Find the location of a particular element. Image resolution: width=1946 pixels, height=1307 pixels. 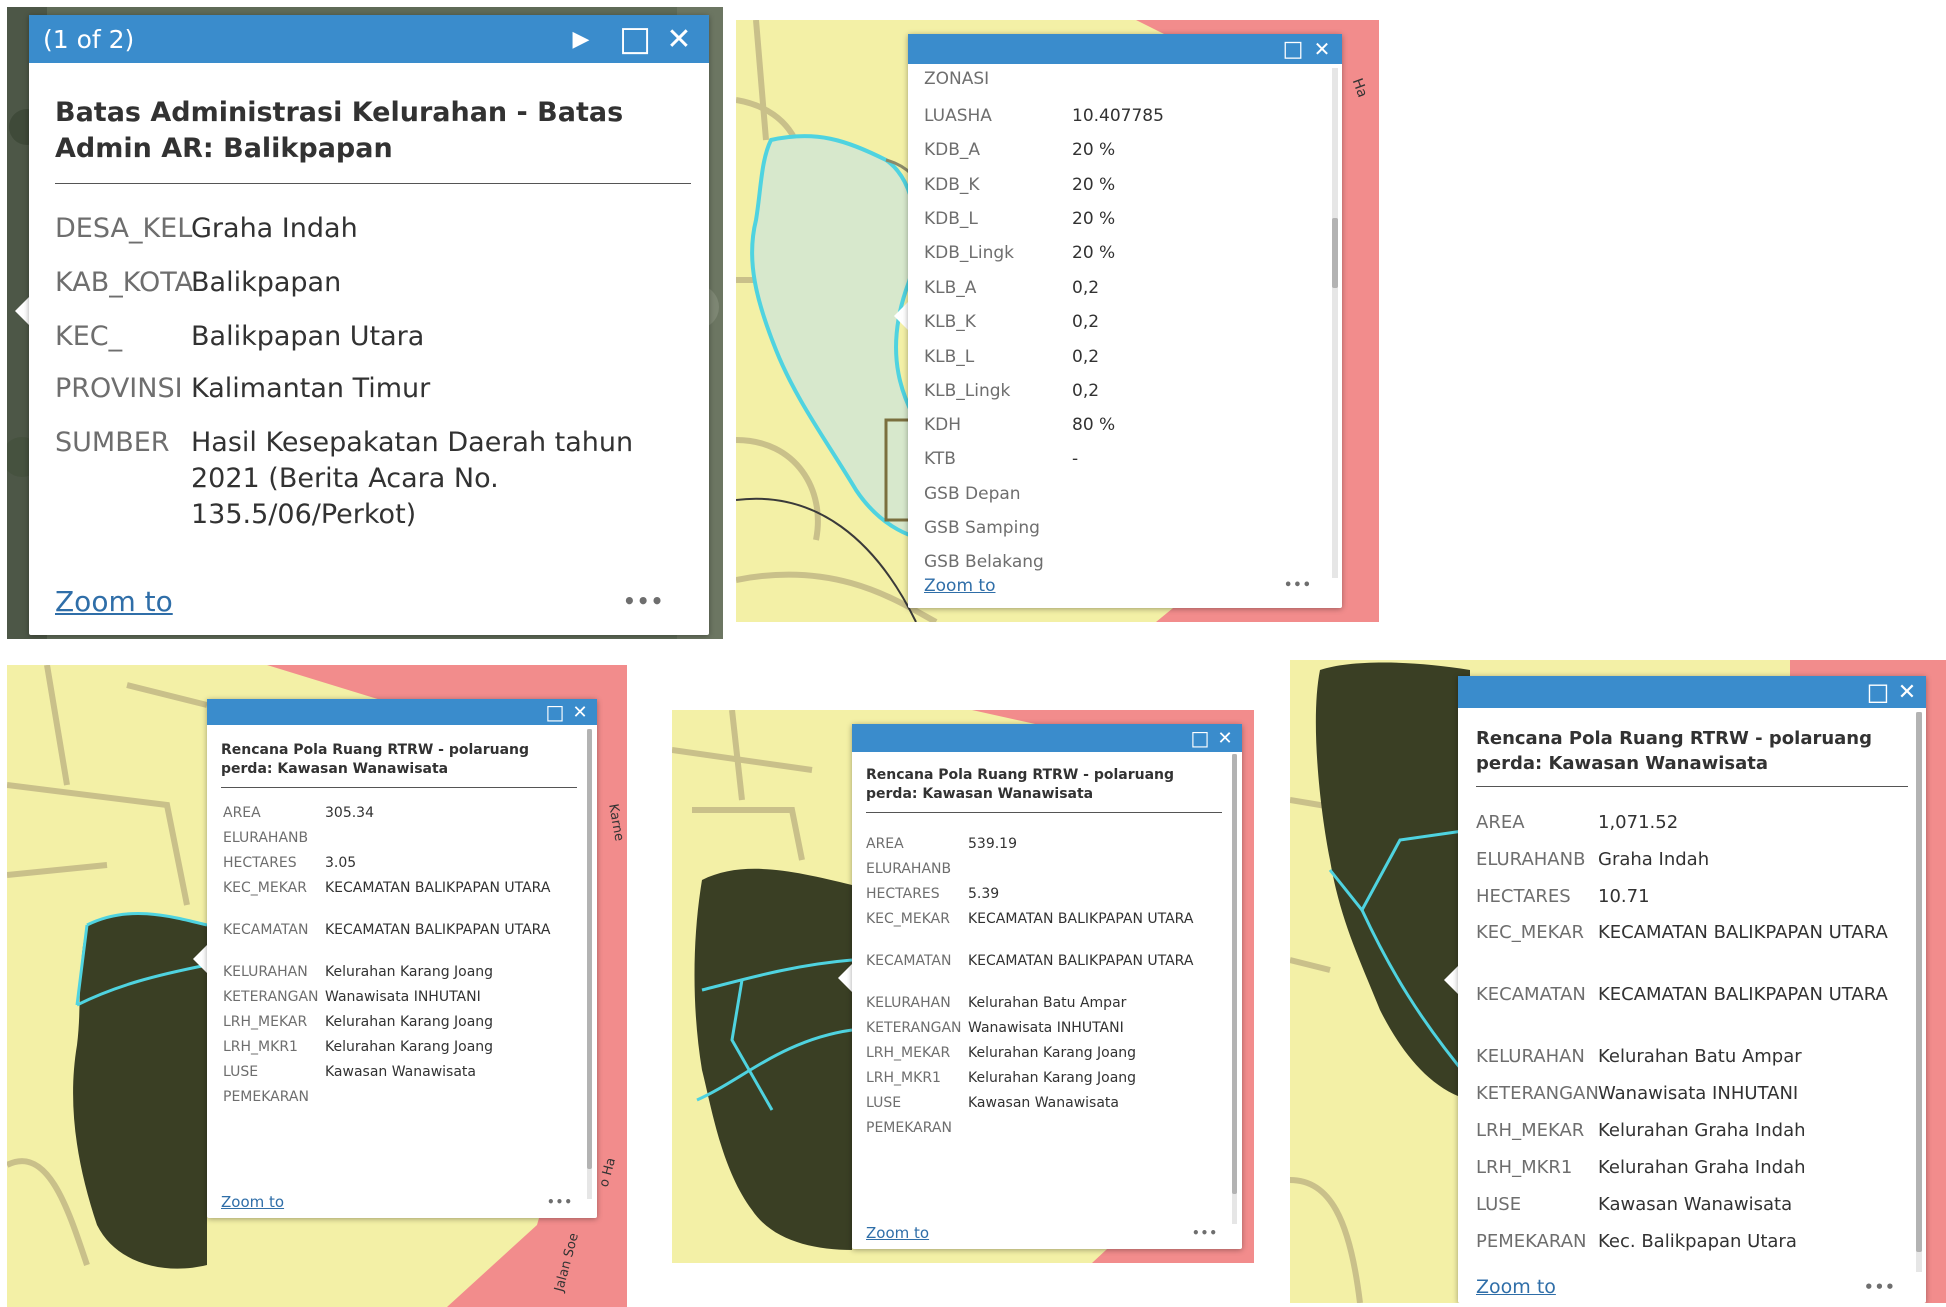

attribute-value: 10.407785 is located at coordinates (1118, 116).